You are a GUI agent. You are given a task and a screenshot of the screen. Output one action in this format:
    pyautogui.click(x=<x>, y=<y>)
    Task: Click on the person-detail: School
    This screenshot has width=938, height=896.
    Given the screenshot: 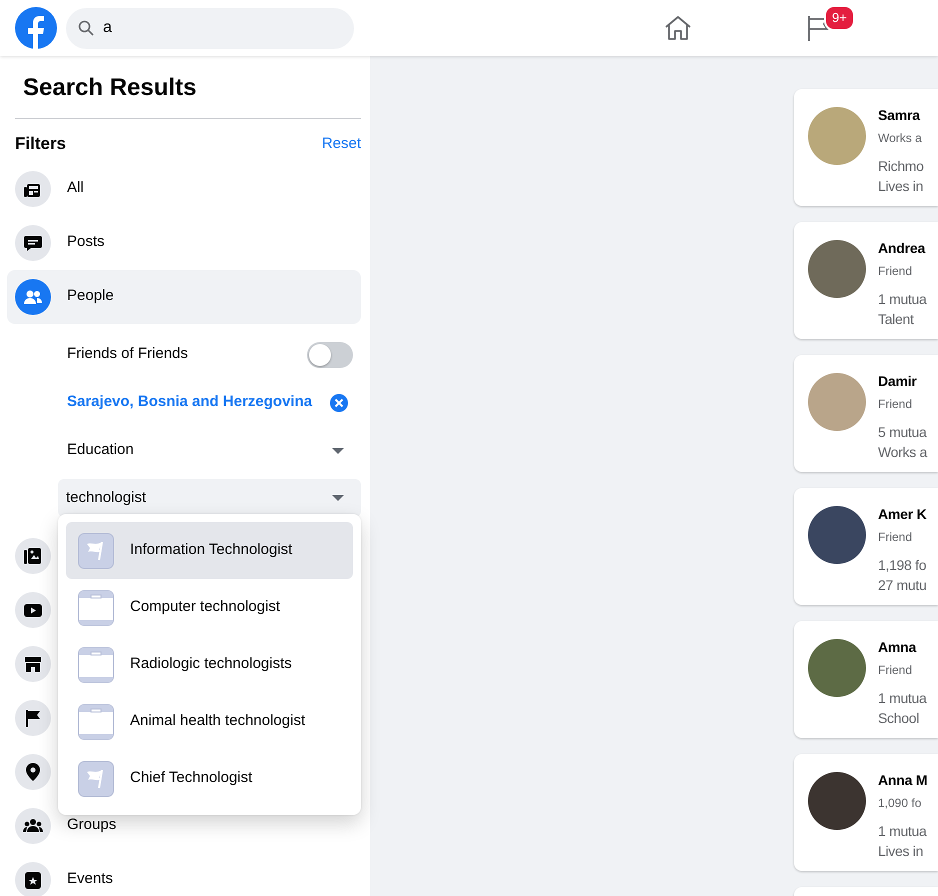 What is the action you would take?
    pyautogui.click(x=899, y=718)
    